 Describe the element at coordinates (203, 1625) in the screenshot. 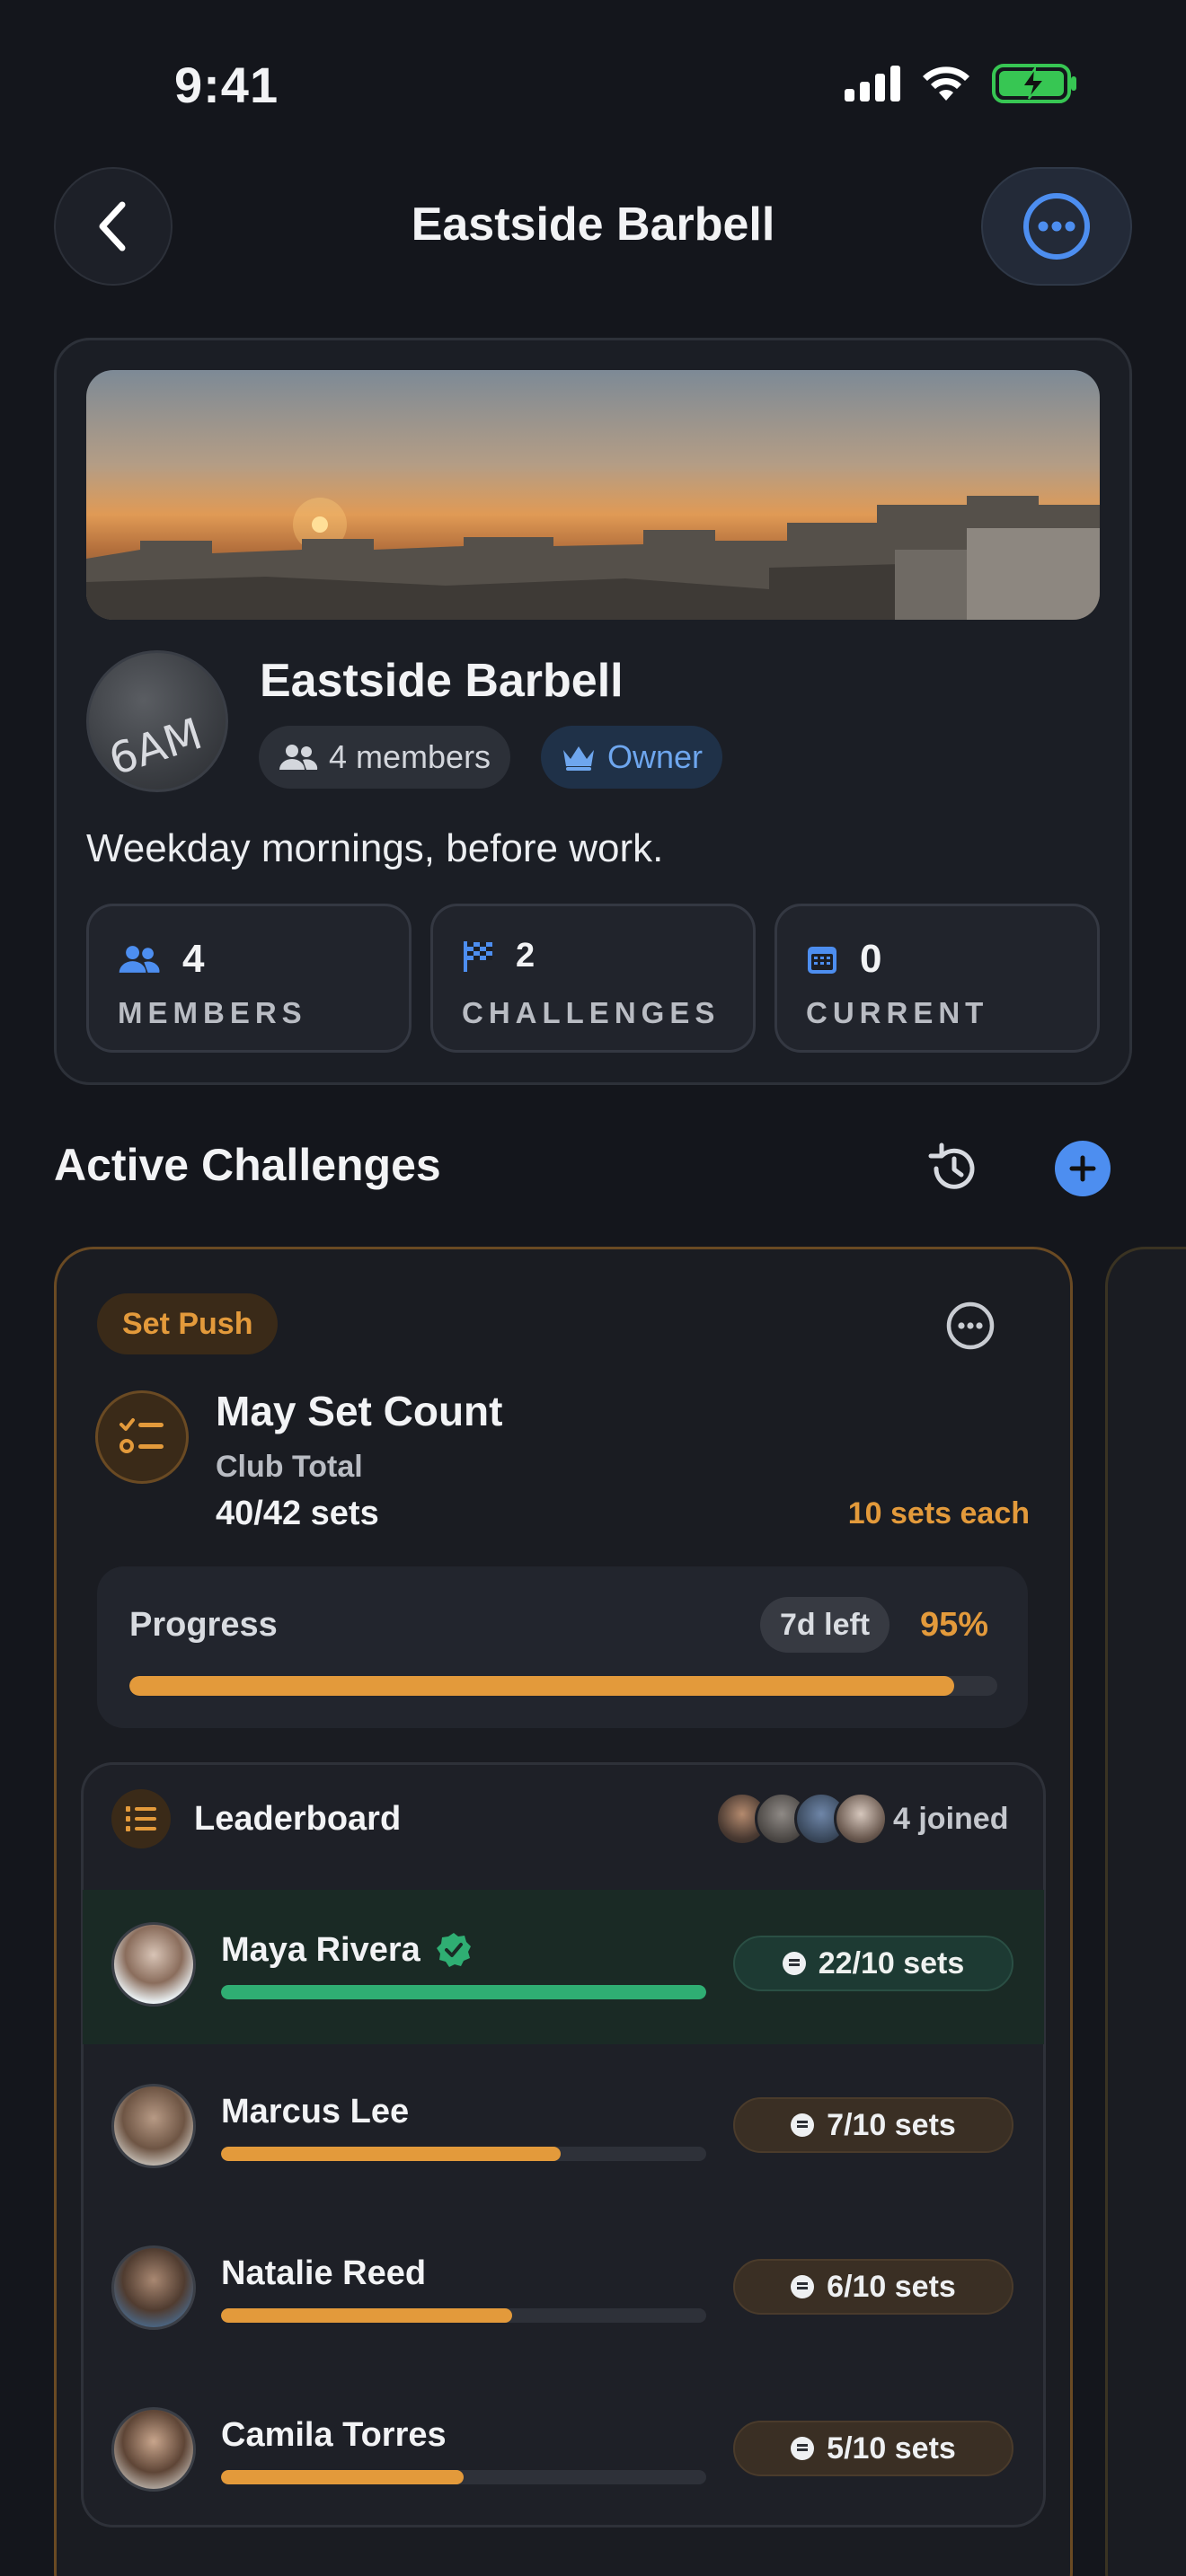

I see `progress-label: Progress` at that location.